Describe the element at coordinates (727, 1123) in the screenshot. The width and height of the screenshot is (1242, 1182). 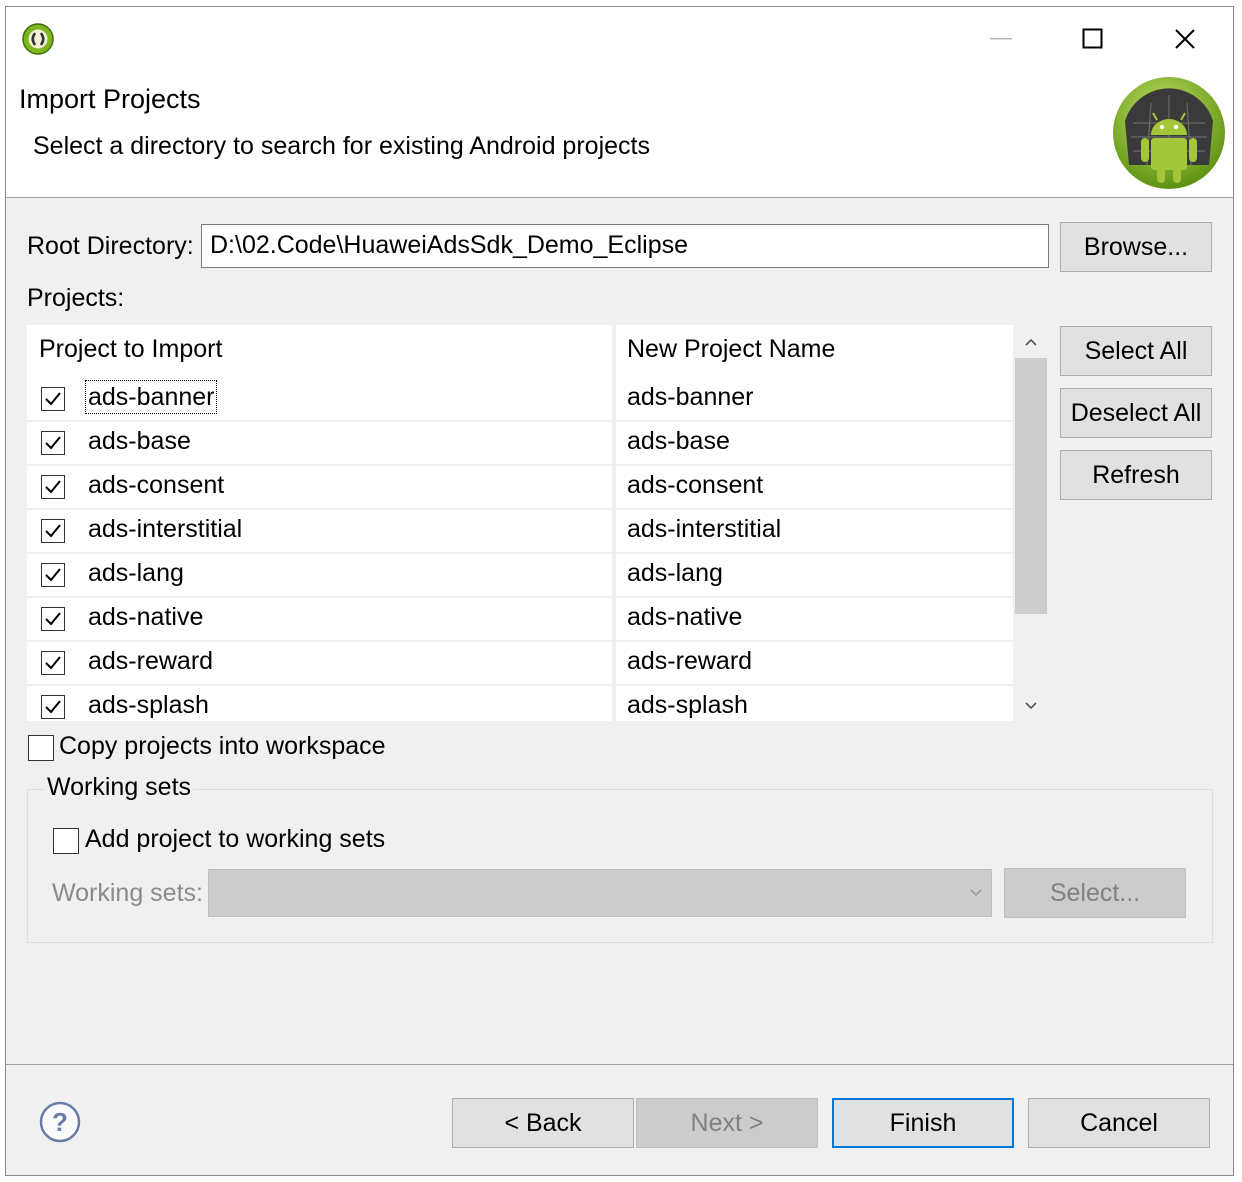
I see `next-button: Next >` at that location.